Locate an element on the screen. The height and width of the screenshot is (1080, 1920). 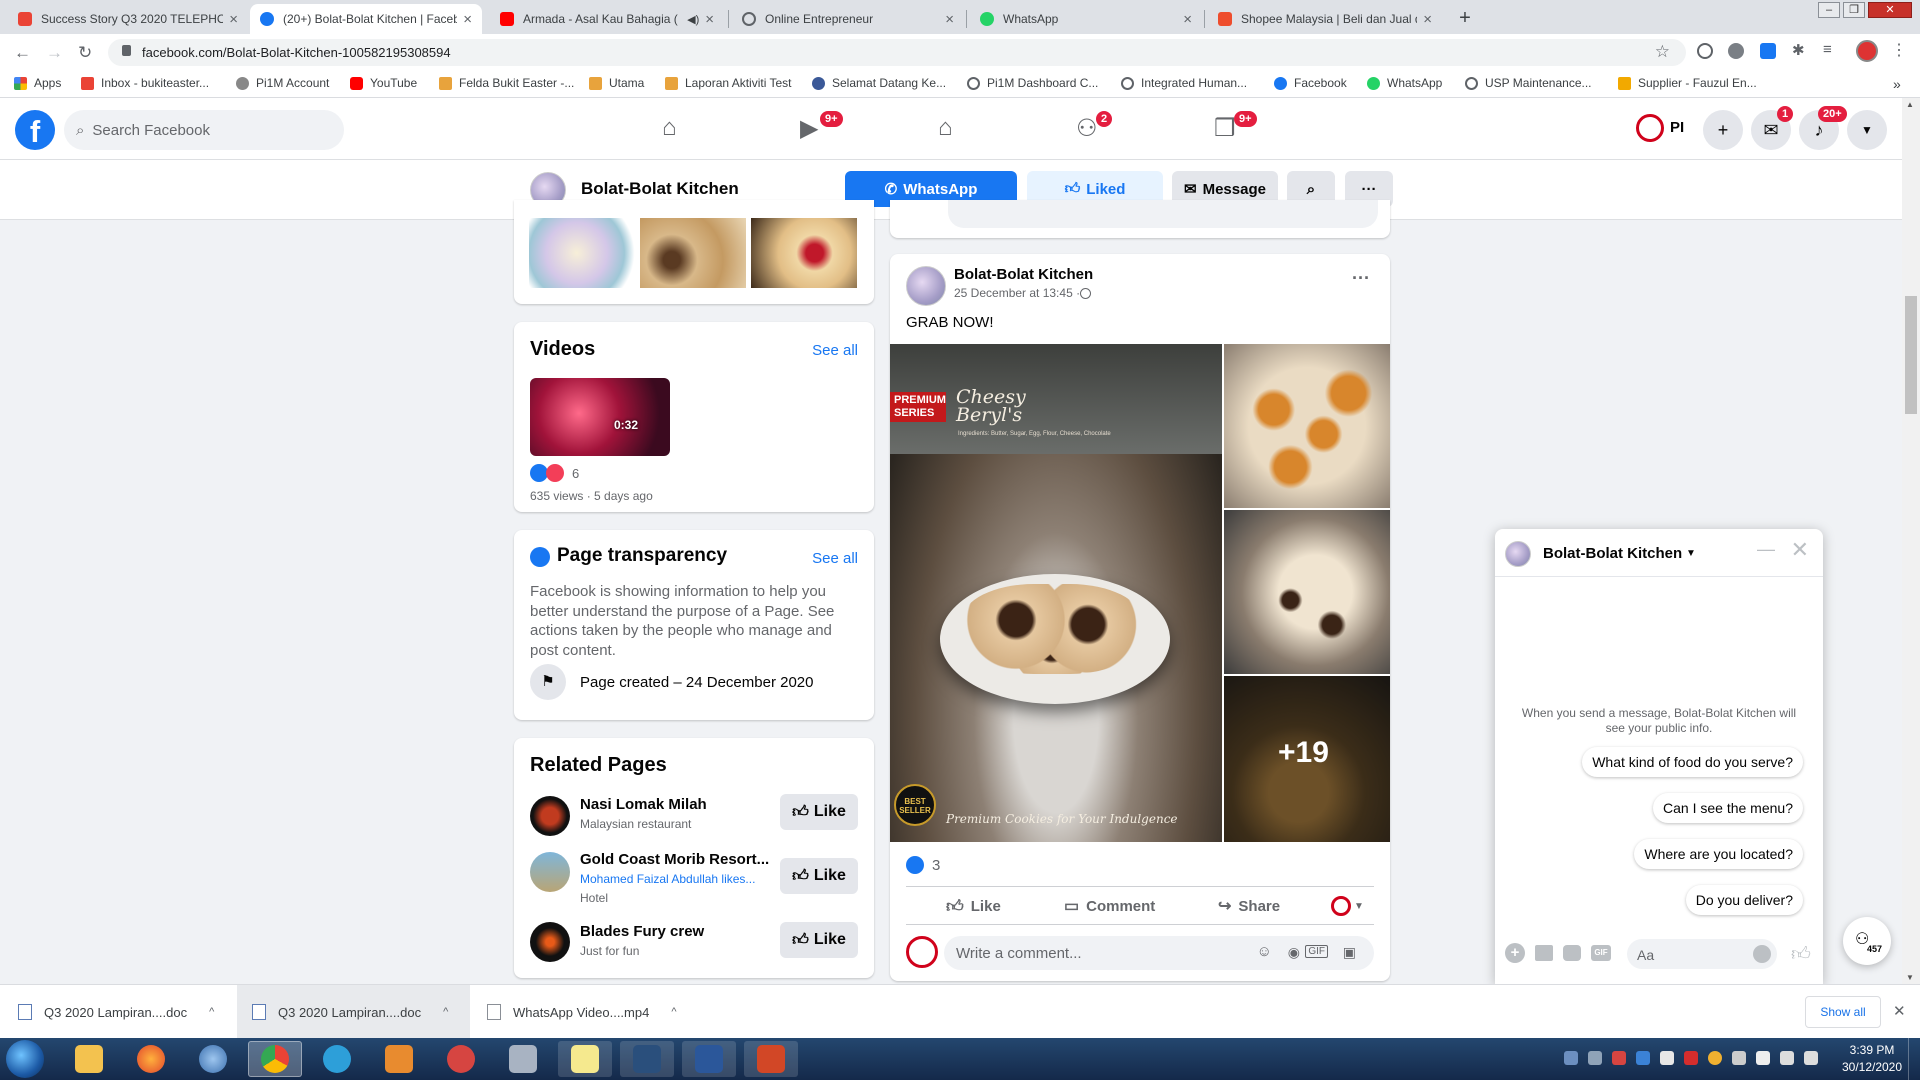
suggested-question: Where are you located? is located at coordinates (1718, 854).